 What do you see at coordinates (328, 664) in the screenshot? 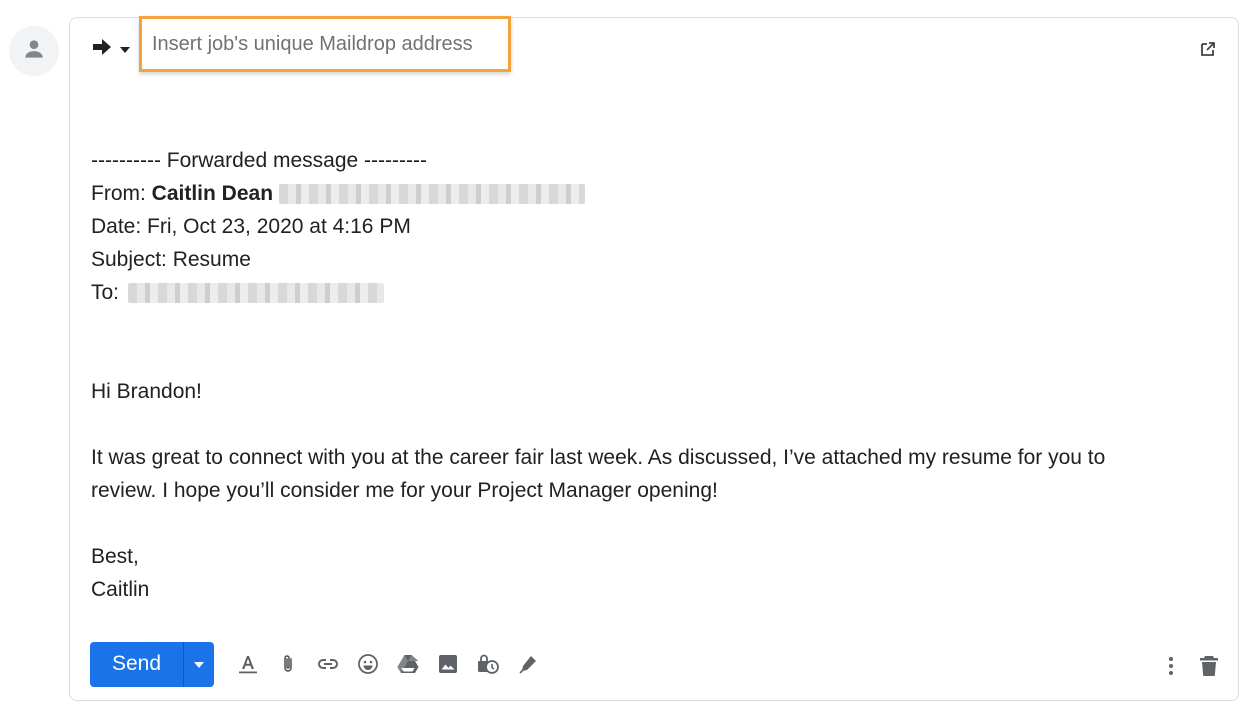
I see `link-icon` at bounding box center [328, 664].